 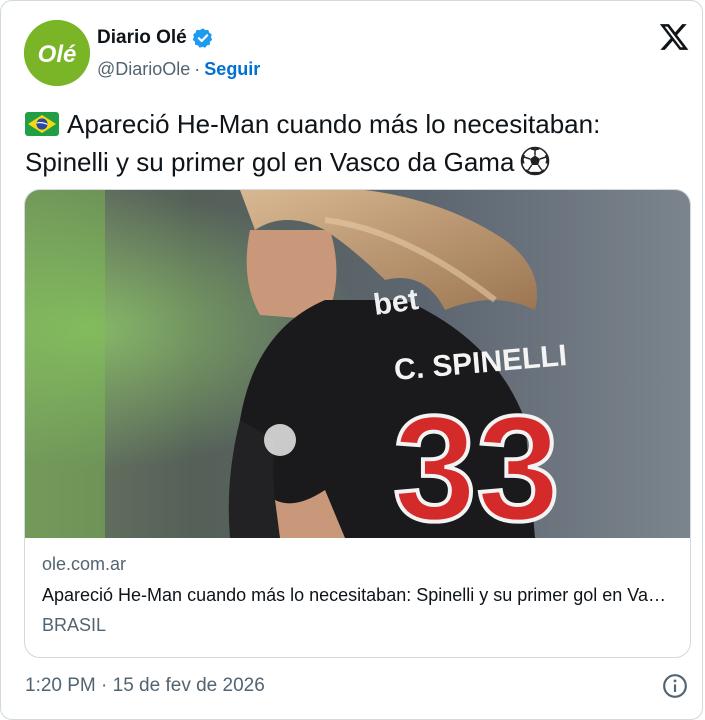 I want to click on author-display-name: Diario Olé, so click(x=142, y=38).